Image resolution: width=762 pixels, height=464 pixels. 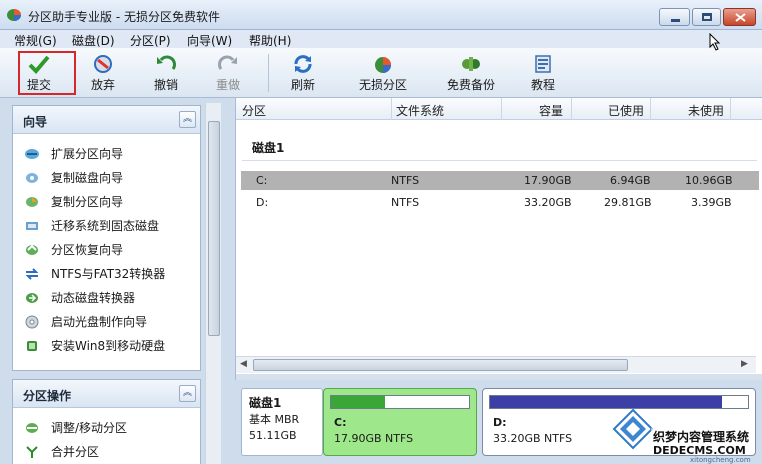 What do you see at coordinates (106, 452) in the screenshot?
I see `op-merge-partition: 合并分区` at bounding box center [106, 452].